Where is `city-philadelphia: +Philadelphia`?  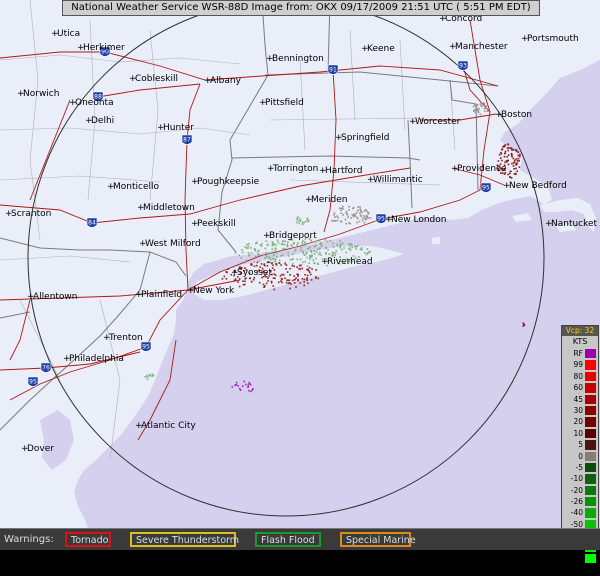
city-philadelphia: +Philadelphia is located at coordinates (93, 359).